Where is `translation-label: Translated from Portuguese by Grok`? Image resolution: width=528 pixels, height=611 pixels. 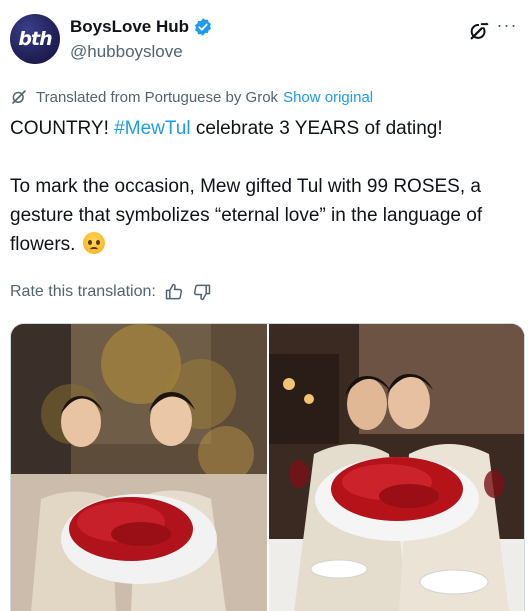 translation-label: Translated from Portuguese by Grok is located at coordinates (157, 97).